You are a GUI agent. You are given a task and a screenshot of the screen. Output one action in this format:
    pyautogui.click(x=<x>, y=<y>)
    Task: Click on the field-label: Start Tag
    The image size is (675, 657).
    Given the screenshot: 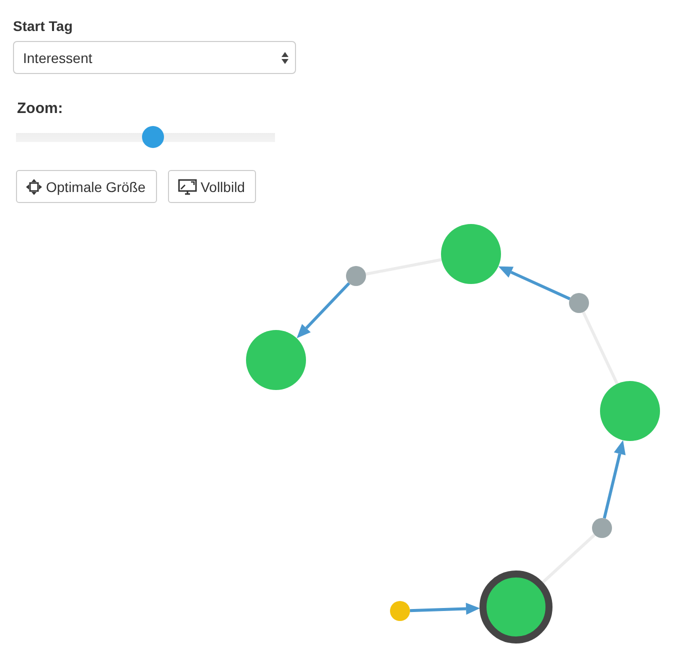 What is the action you would take?
    pyautogui.click(x=43, y=26)
    